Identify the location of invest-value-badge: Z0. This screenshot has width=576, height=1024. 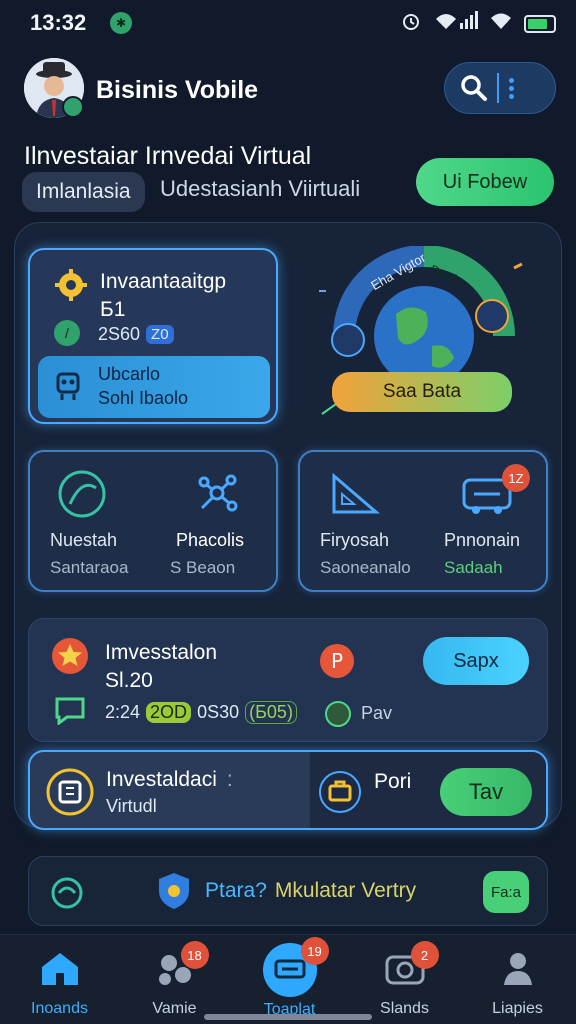
(160, 334).